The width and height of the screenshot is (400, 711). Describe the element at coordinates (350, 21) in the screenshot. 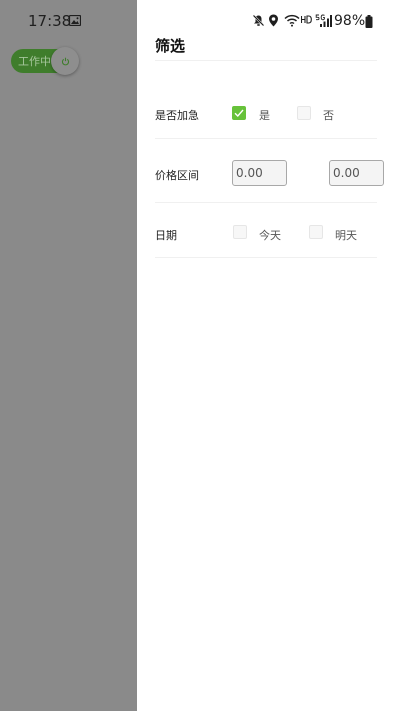

I see `battery-level: 98%` at that location.